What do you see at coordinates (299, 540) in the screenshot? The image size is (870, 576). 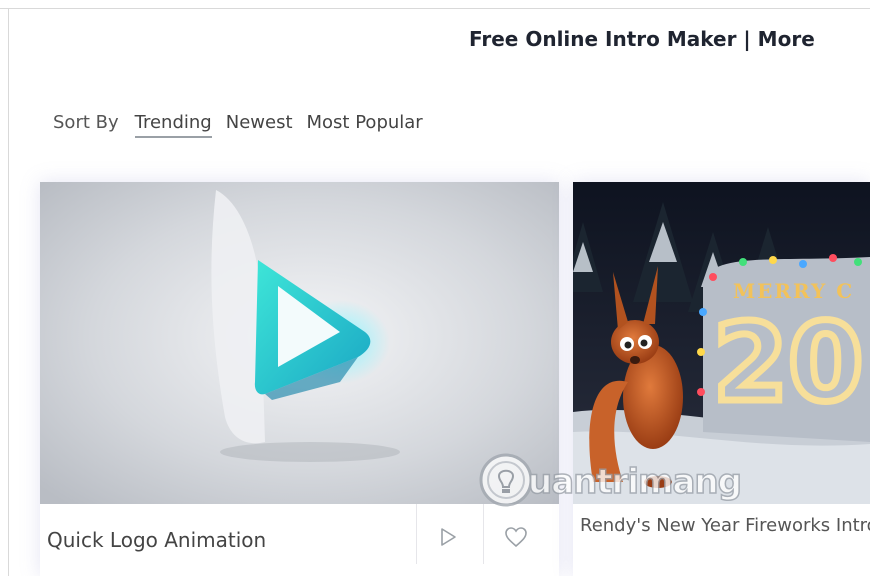 I see `card-footer: Quick Logo Animation` at bounding box center [299, 540].